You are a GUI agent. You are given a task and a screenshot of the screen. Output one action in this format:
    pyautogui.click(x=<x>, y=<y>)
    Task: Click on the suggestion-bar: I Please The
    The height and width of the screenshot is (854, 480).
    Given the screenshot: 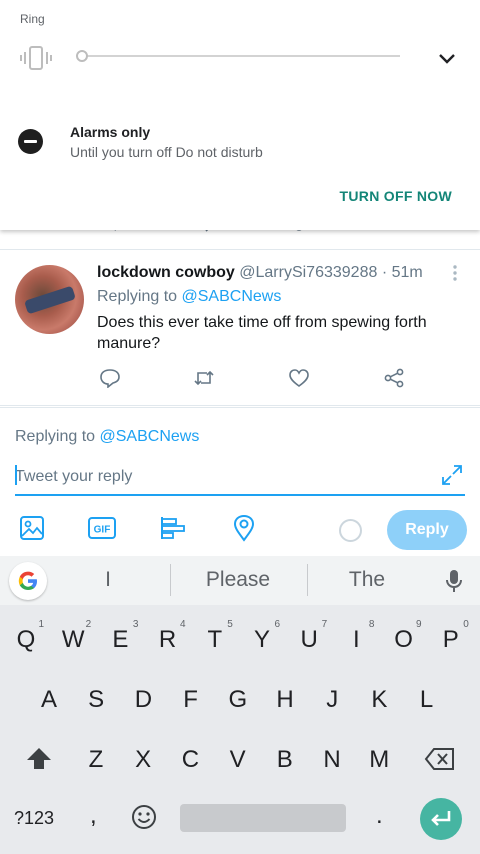 What is the action you would take?
    pyautogui.click(x=240, y=580)
    